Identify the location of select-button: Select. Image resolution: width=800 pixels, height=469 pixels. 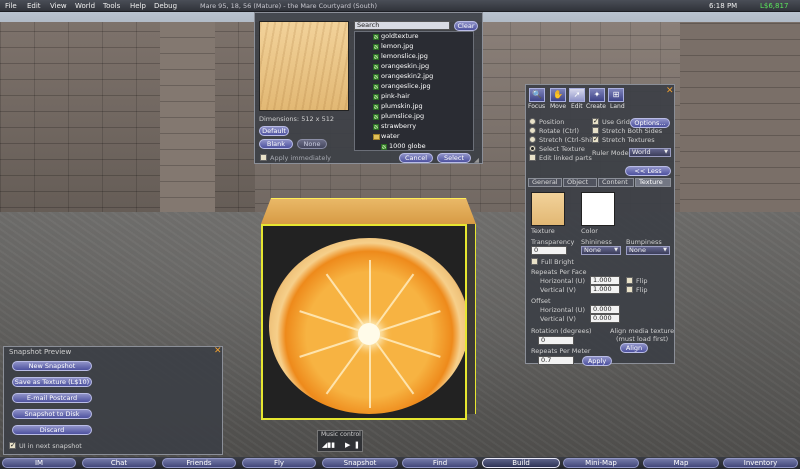
(454, 158).